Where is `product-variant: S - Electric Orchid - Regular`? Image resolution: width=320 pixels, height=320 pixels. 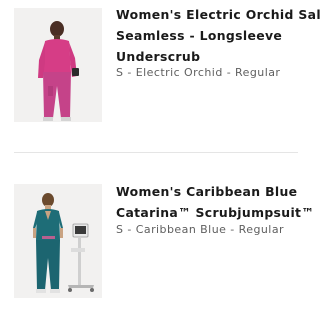 product-variant: S - Electric Orchid - Regular is located at coordinates (198, 72).